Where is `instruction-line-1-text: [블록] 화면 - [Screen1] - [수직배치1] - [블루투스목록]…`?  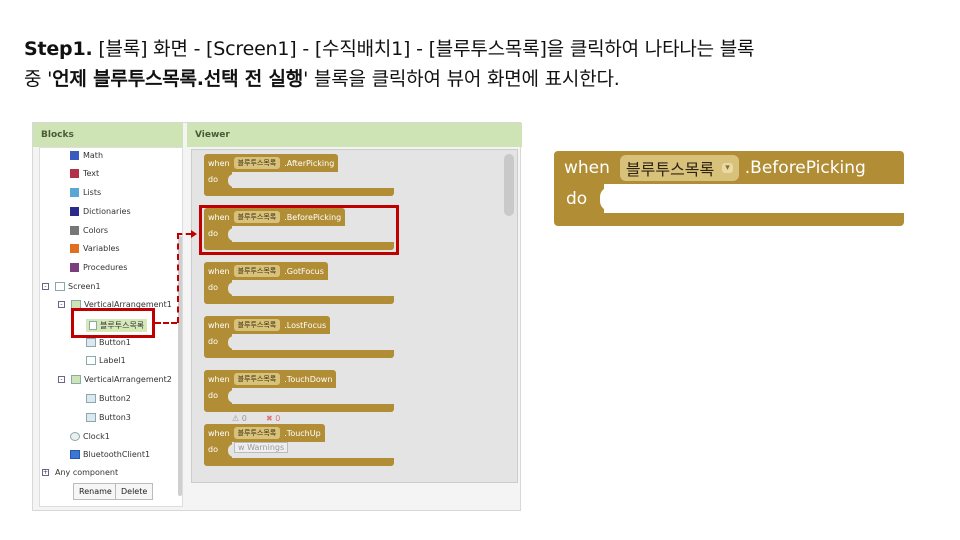 instruction-line-1-text: [블록] 화면 - [Screen1] - [수직배치1] - [블루투스목록]… is located at coordinates (423, 49).